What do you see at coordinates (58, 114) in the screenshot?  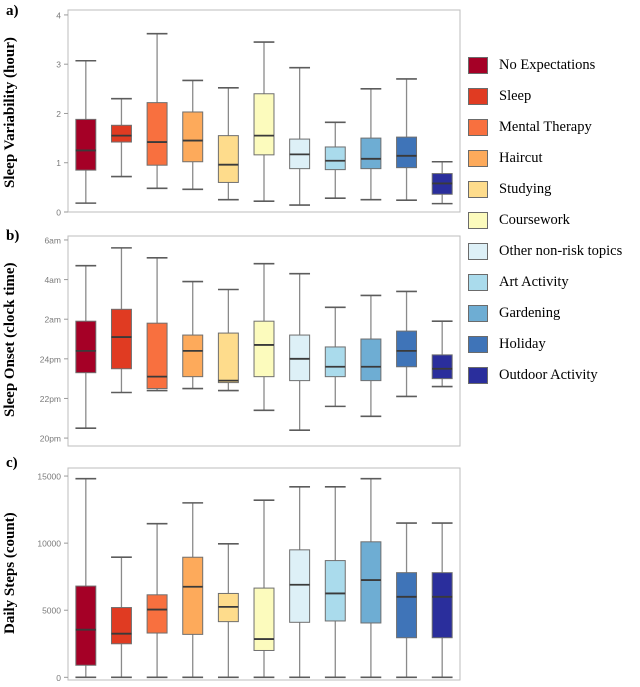 I see `y-axis-tick-label: 2` at bounding box center [58, 114].